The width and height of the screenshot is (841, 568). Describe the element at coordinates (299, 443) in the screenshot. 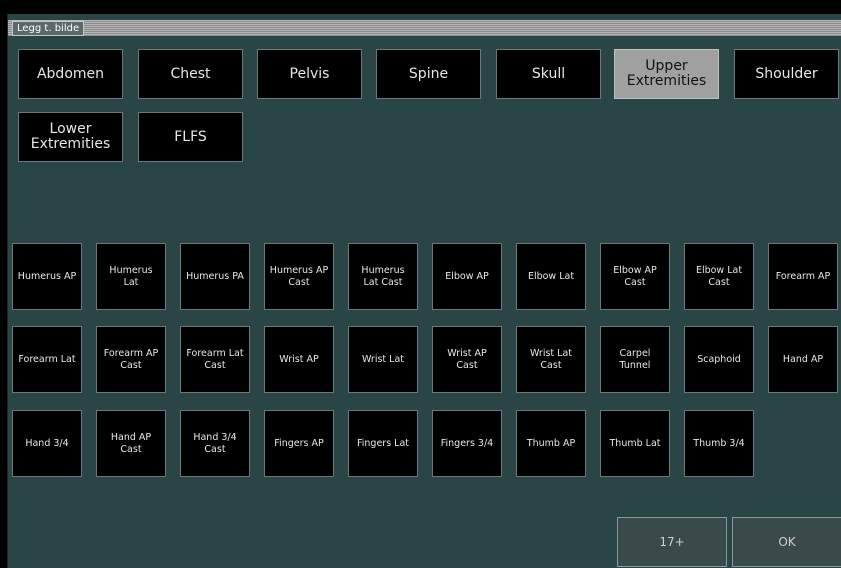

I see `view-button: Fingers AP` at that location.